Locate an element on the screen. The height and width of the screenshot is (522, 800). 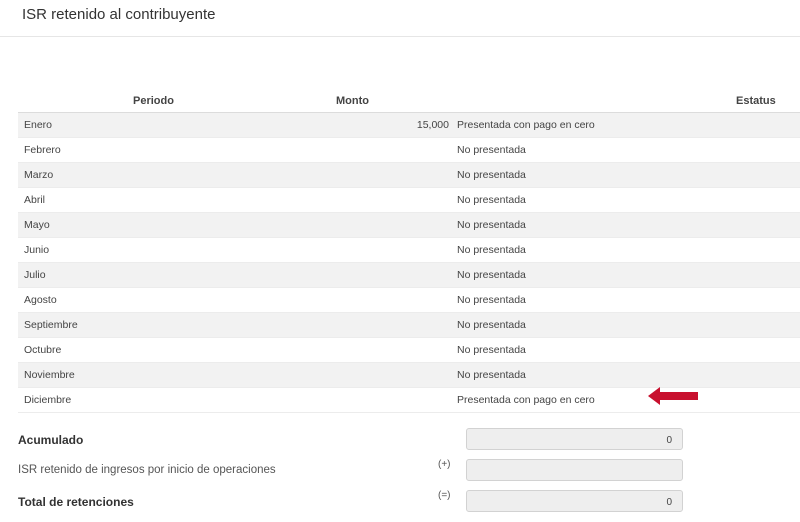
table-row: Abril No presentada is located at coordinates (409, 200).